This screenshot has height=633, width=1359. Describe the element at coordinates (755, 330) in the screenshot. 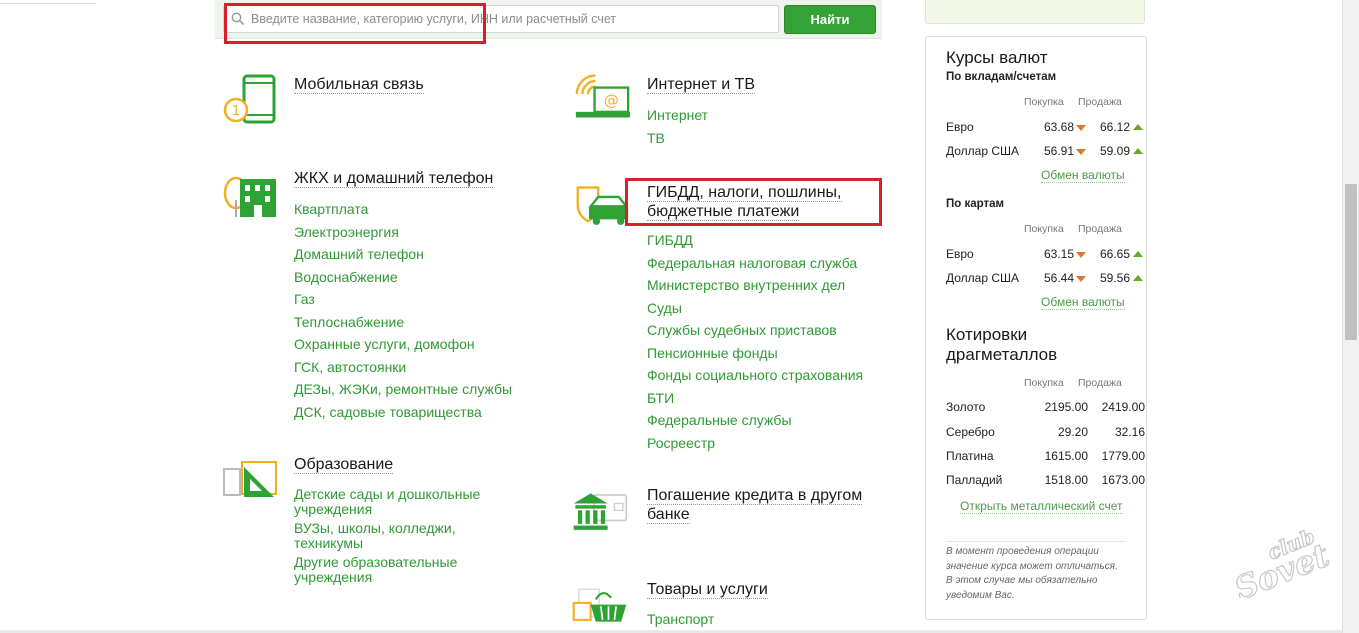

I see `link-item: Службы судебных приставов` at that location.